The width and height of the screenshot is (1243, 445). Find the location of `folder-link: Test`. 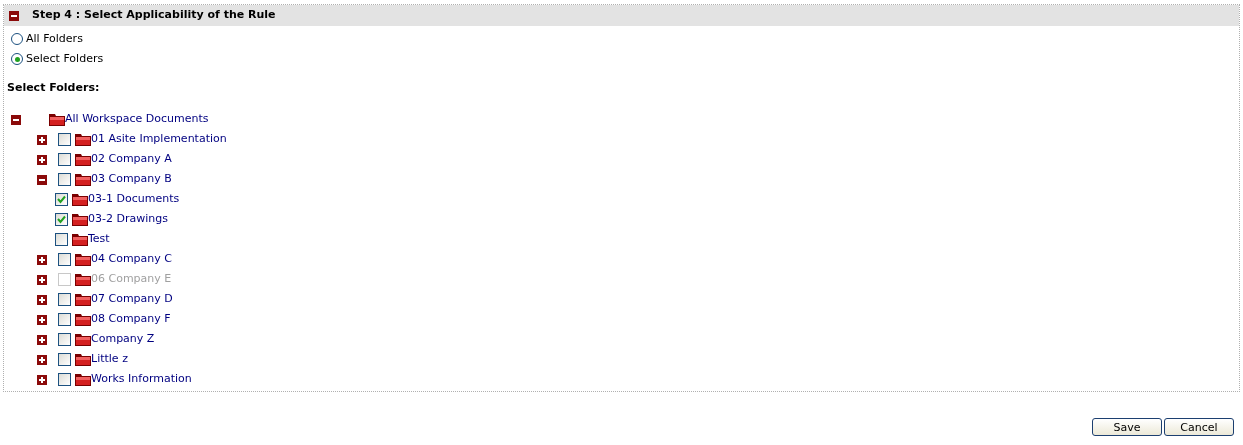

folder-link: Test is located at coordinates (99, 239).